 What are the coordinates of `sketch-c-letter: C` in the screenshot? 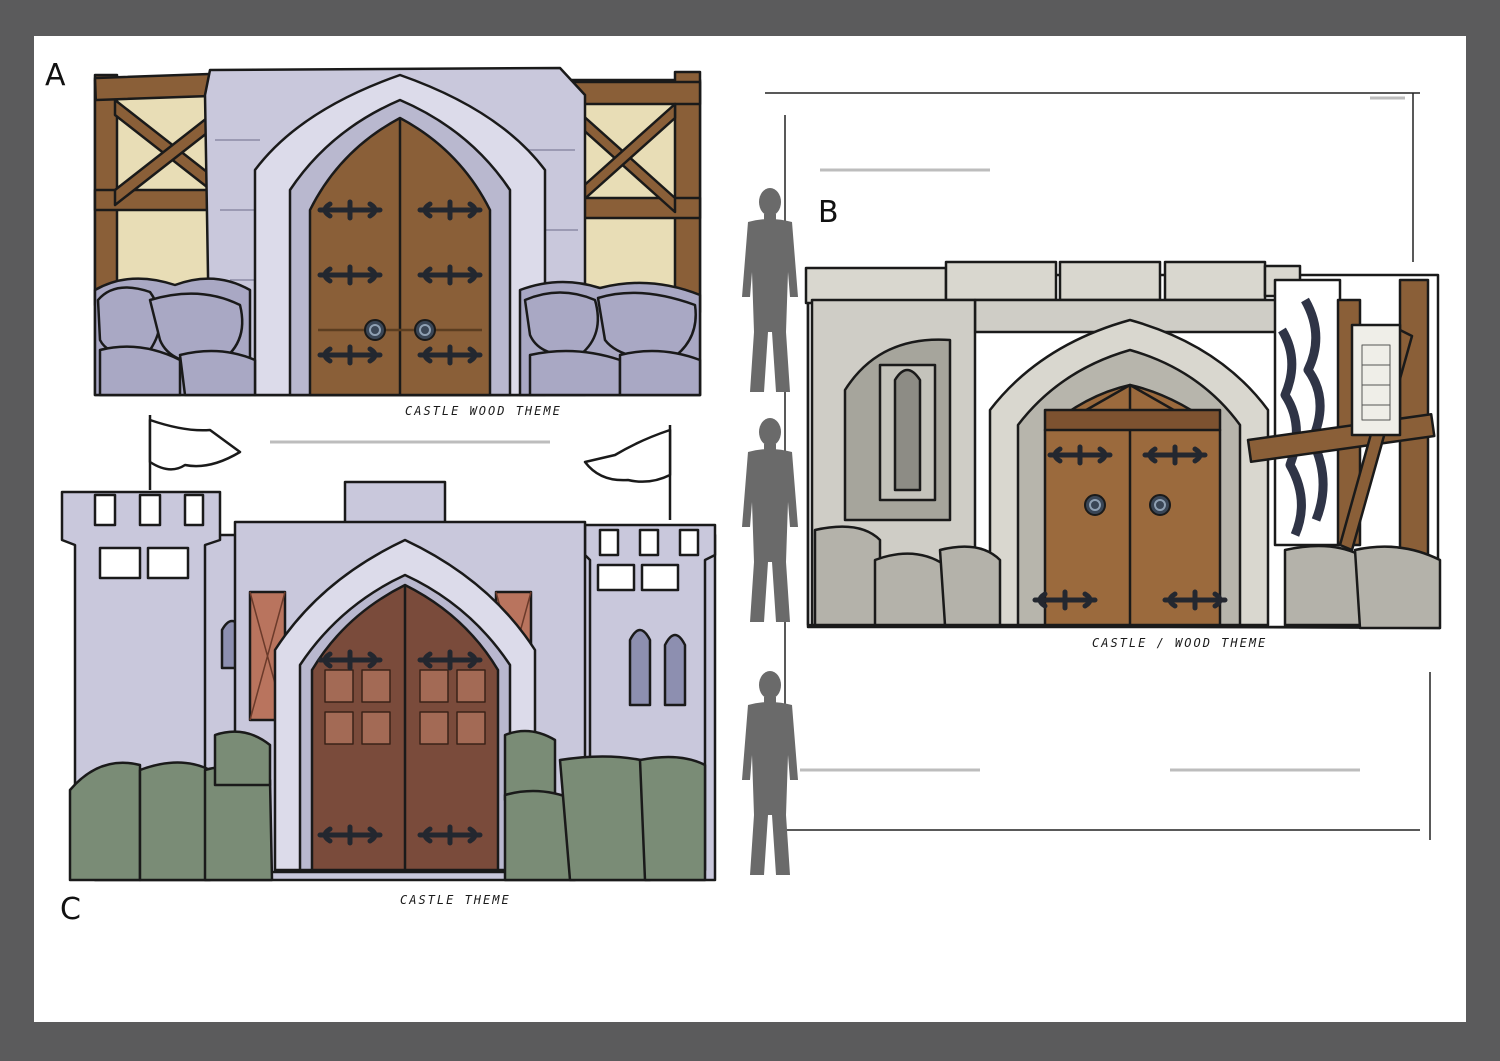 It's located at (70, 909).